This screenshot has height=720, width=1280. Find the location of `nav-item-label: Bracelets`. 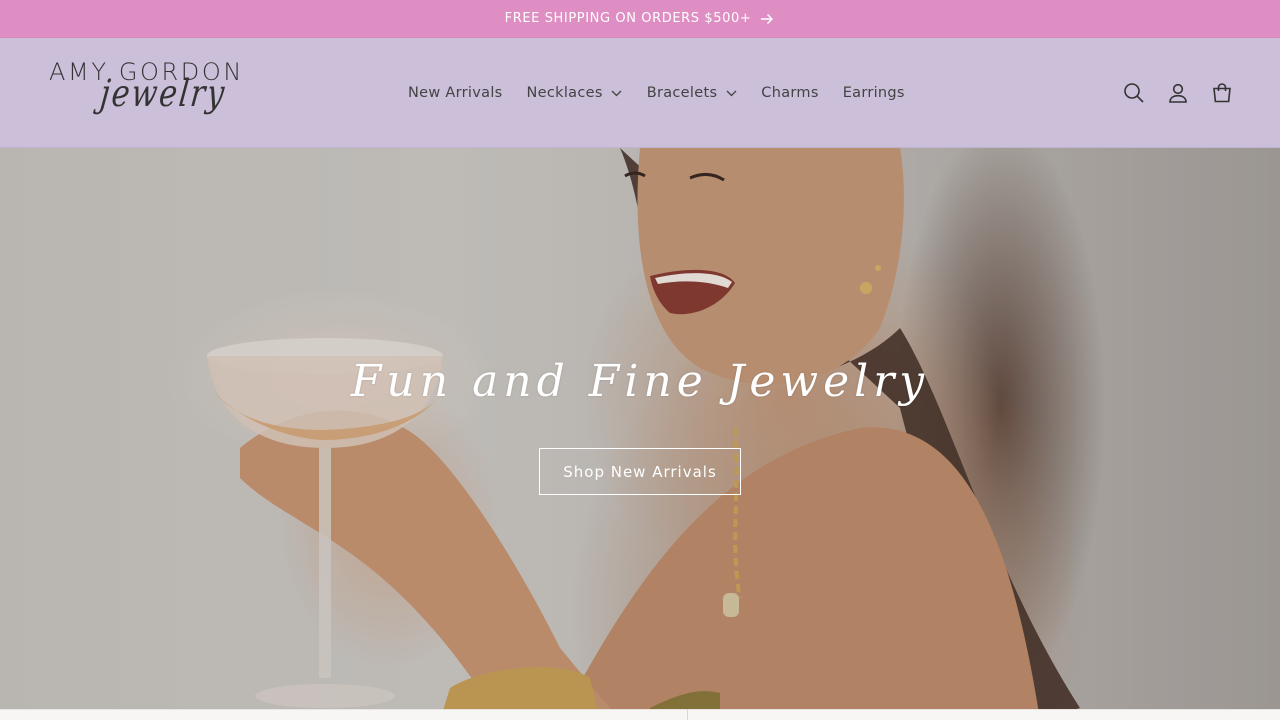

nav-item-label: Bracelets is located at coordinates (682, 93).